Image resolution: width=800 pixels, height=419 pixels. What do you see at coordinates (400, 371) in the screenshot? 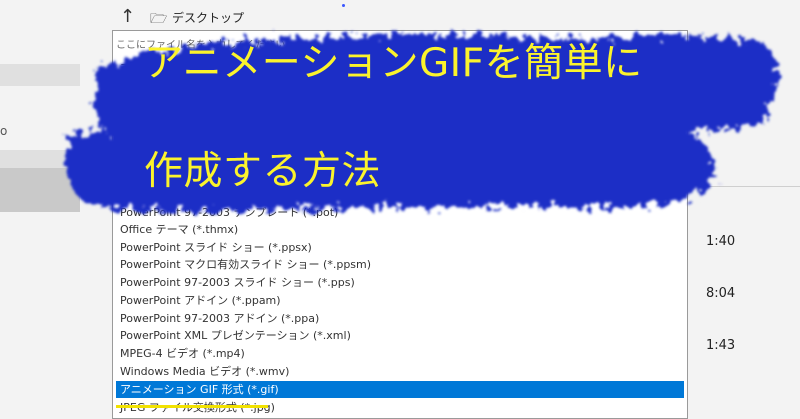
I see `file-type-option: Windows Media ビデオ (*.wmv)` at bounding box center [400, 371].